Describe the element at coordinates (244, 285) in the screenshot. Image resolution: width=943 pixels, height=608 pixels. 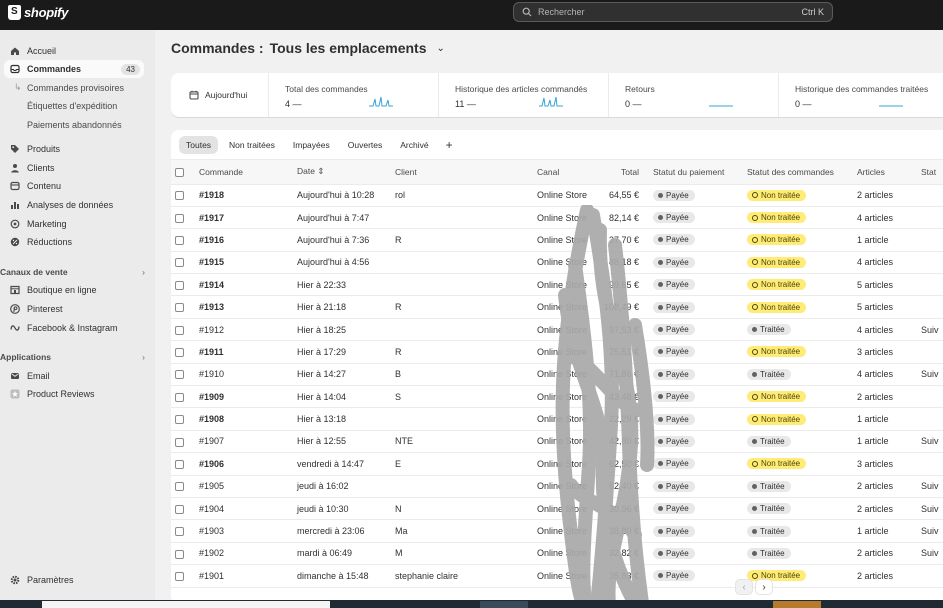
I see `order-number: #1914` at that location.